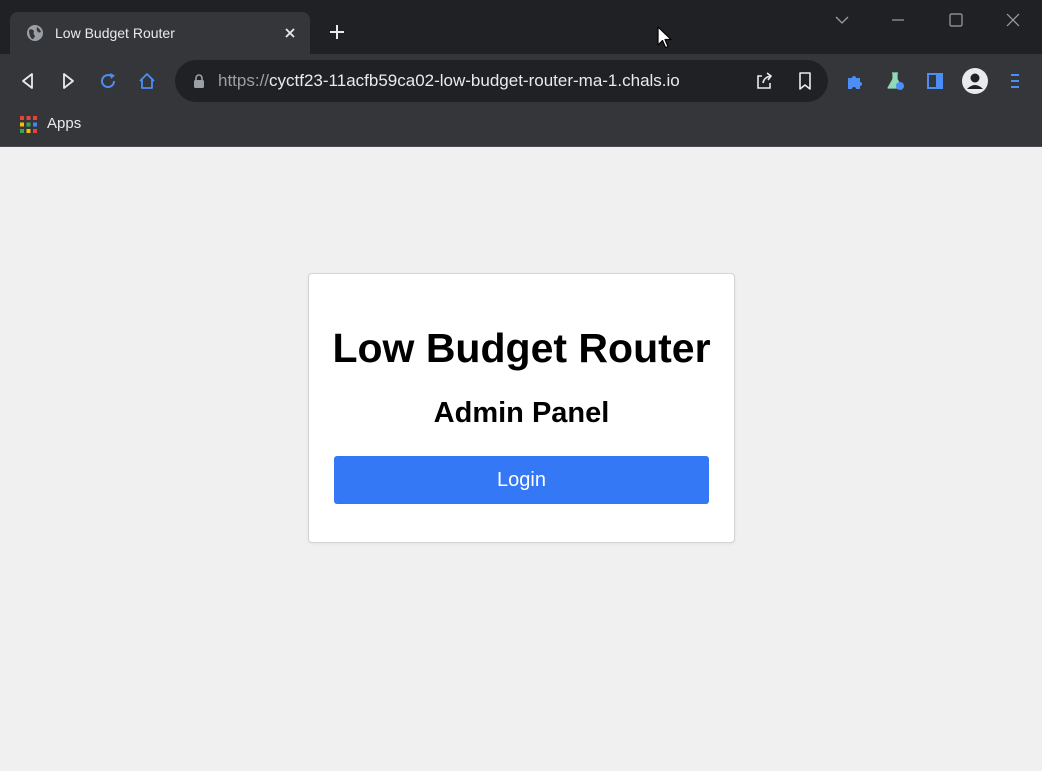 Image resolution: width=1042 pixels, height=771 pixels. What do you see at coordinates (935, 81) in the screenshot?
I see `side-panel-icon` at bounding box center [935, 81].